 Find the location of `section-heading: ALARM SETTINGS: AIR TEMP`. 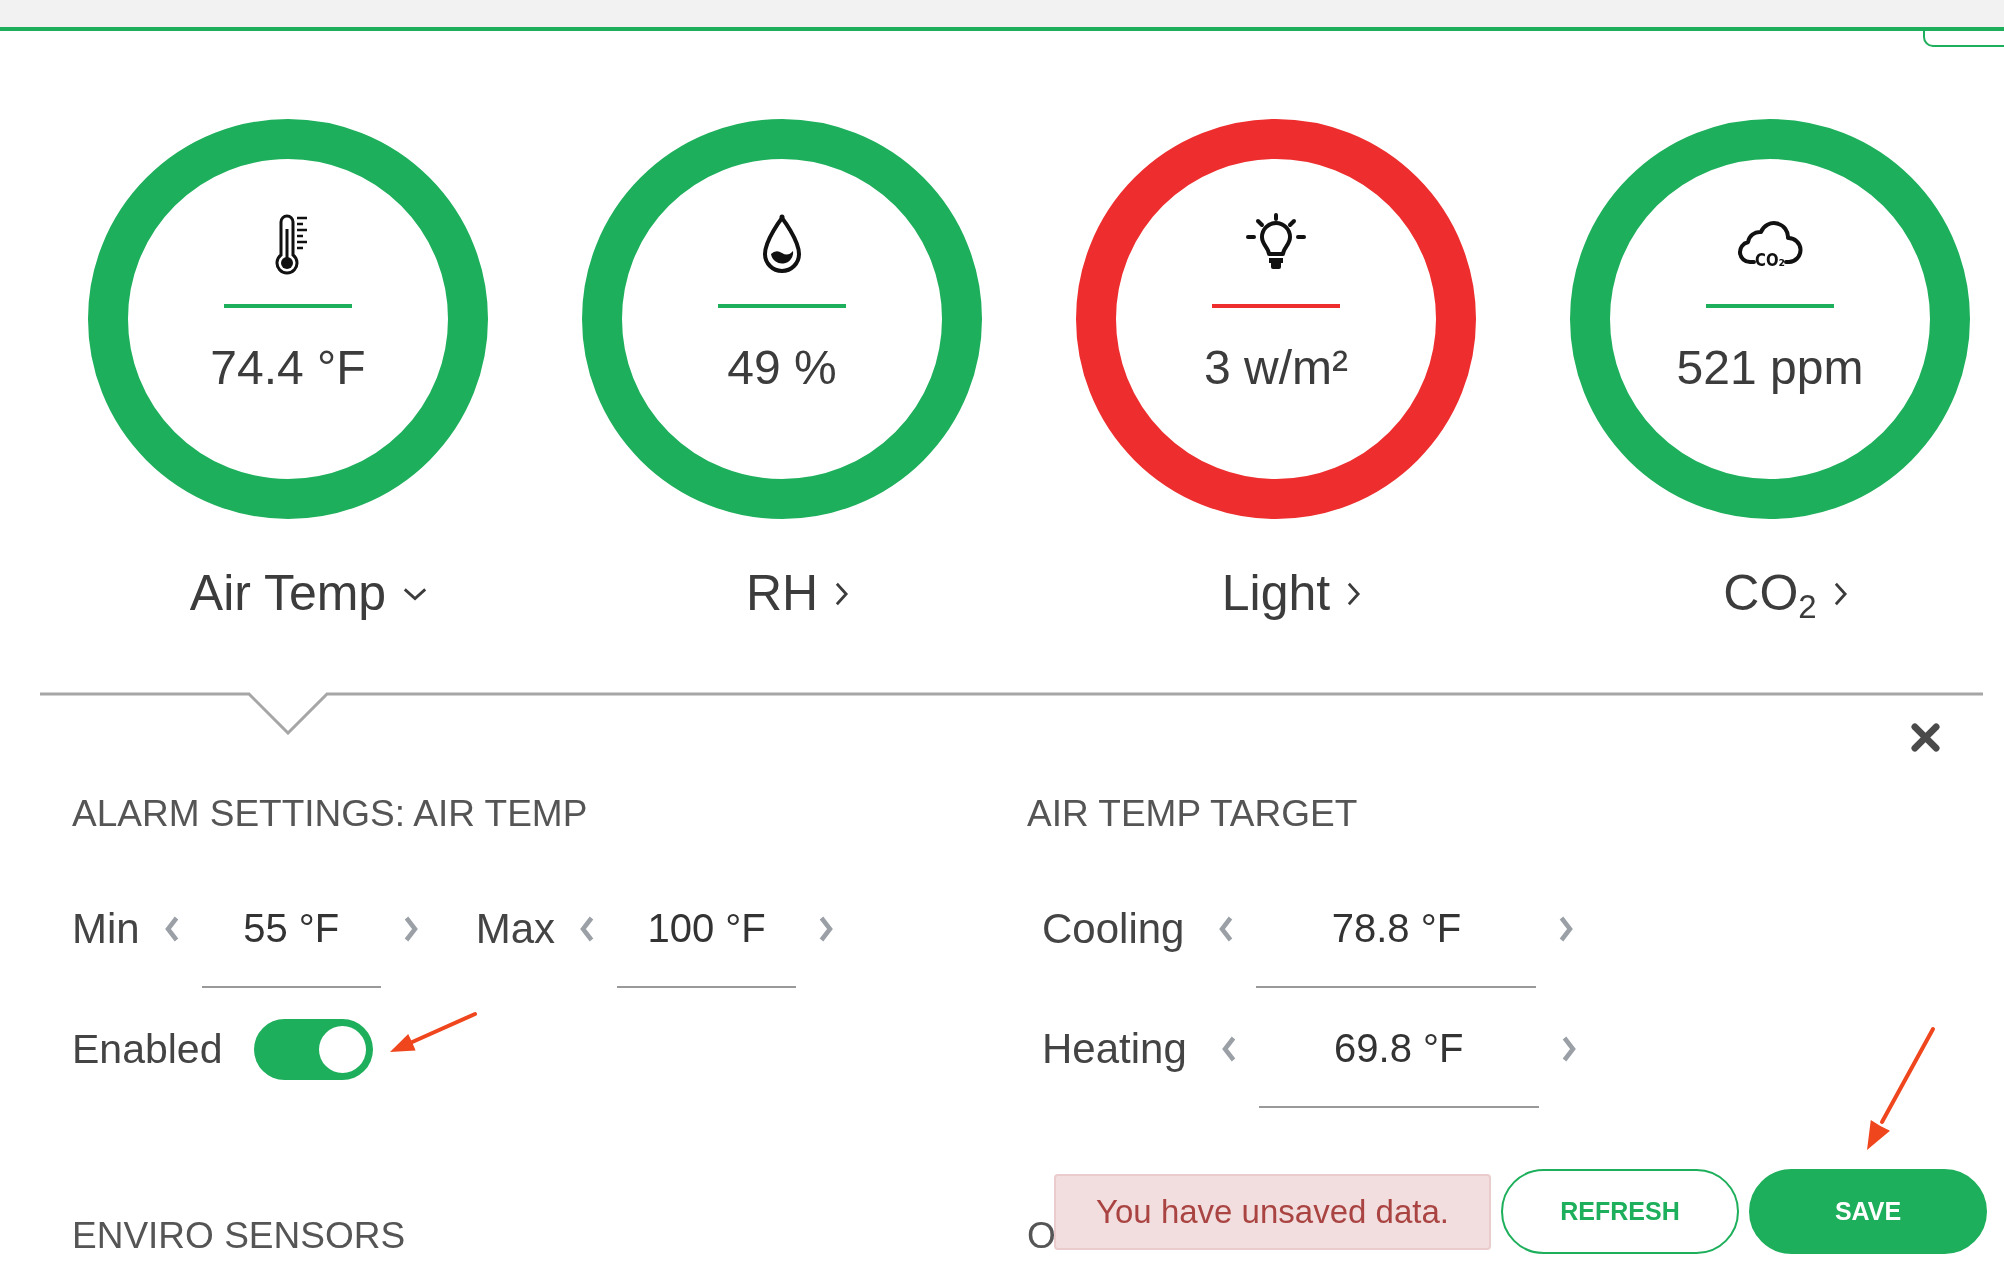

section-heading: ALARM SETTINGS: AIR TEMP is located at coordinates (330, 814).